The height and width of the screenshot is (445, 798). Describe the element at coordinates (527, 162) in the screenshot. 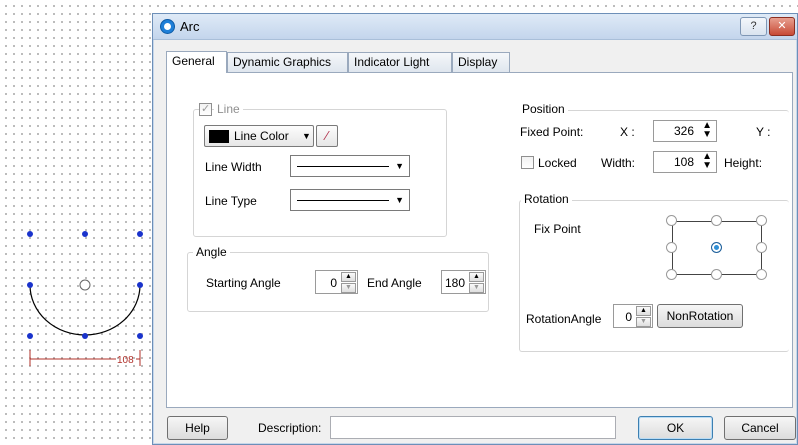

I see `locked-checkbox` at that location.